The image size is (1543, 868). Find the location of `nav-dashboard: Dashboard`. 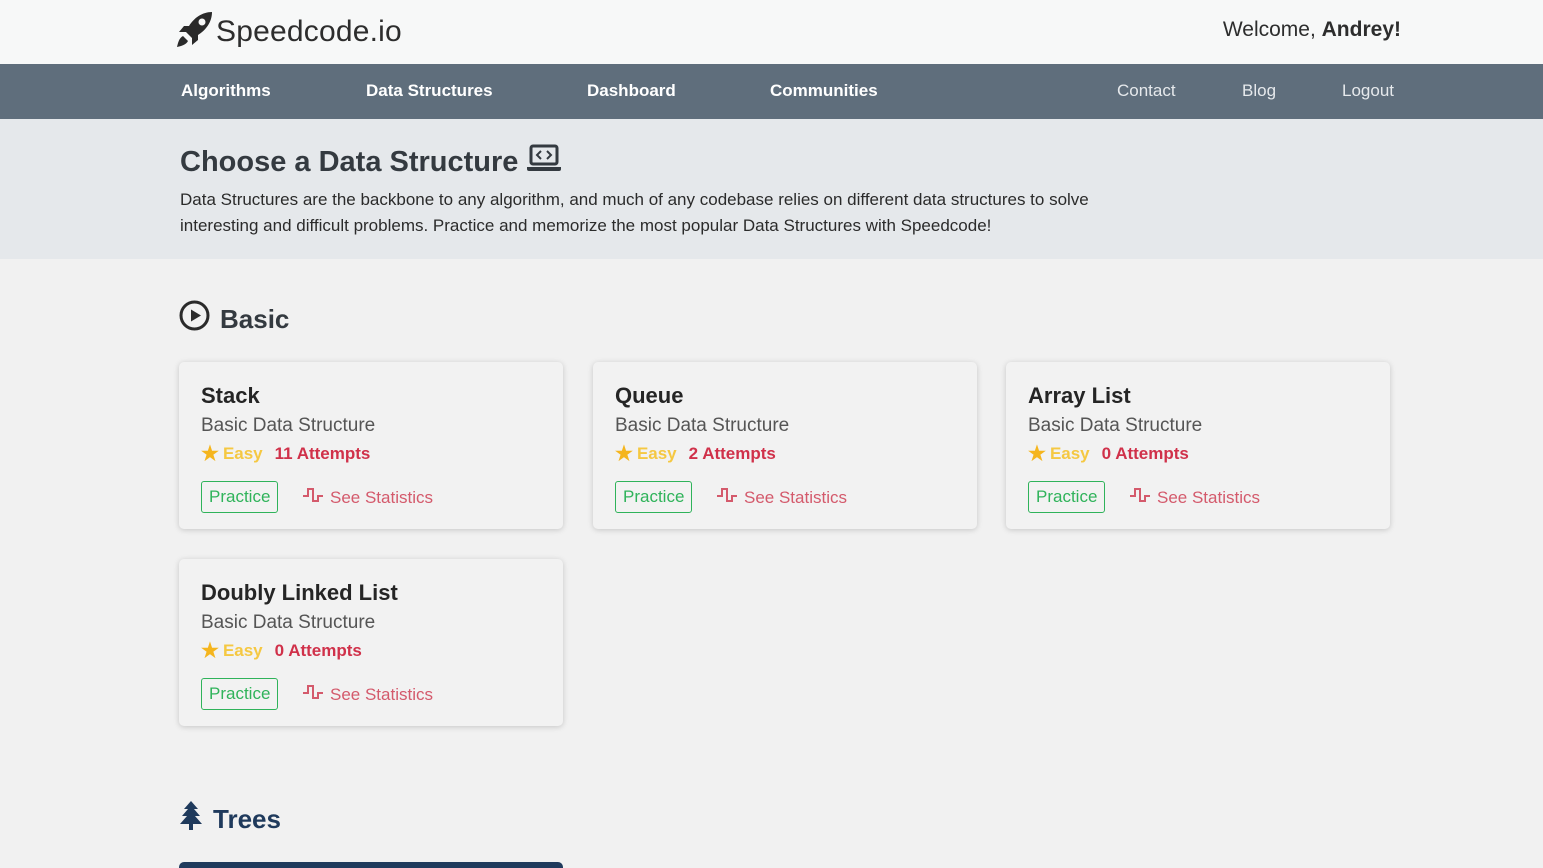

nav-dashboard: Dashboard is located at coordinates (631, 91).